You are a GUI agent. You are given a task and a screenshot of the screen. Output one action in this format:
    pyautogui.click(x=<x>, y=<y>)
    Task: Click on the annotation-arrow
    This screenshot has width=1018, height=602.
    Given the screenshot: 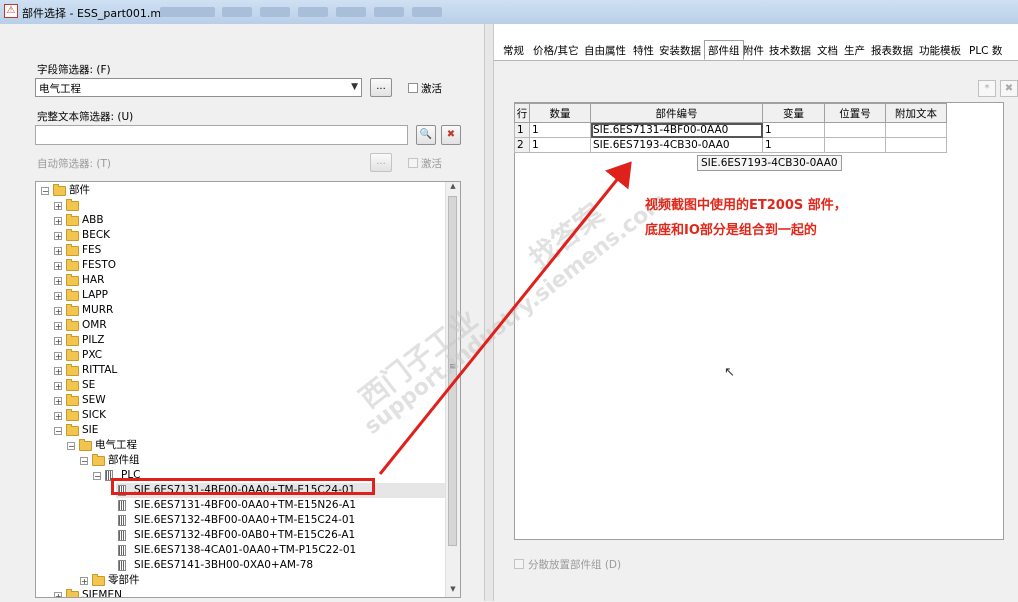 What is the action you would take?
    pyautogui.click(x=505, y=318)
    